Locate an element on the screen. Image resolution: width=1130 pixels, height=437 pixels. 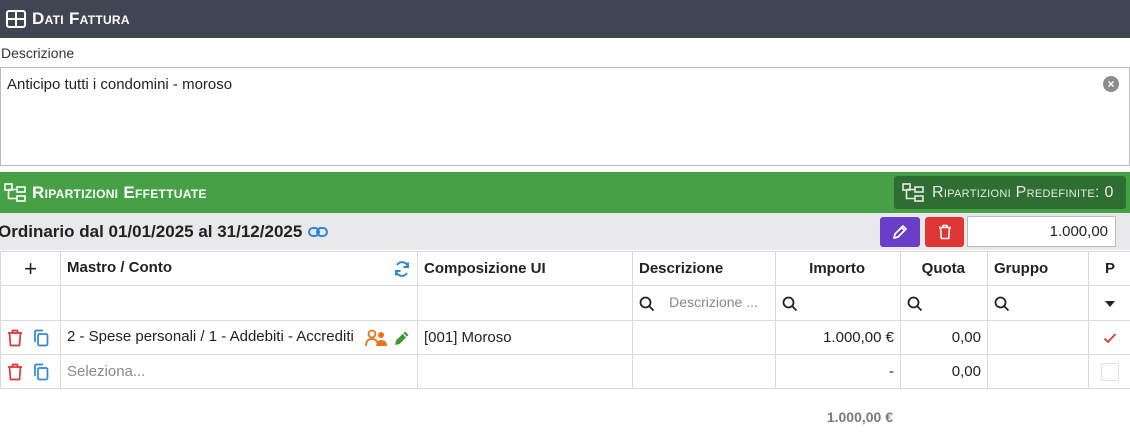
edit-button is located at coordinates (900, 232).